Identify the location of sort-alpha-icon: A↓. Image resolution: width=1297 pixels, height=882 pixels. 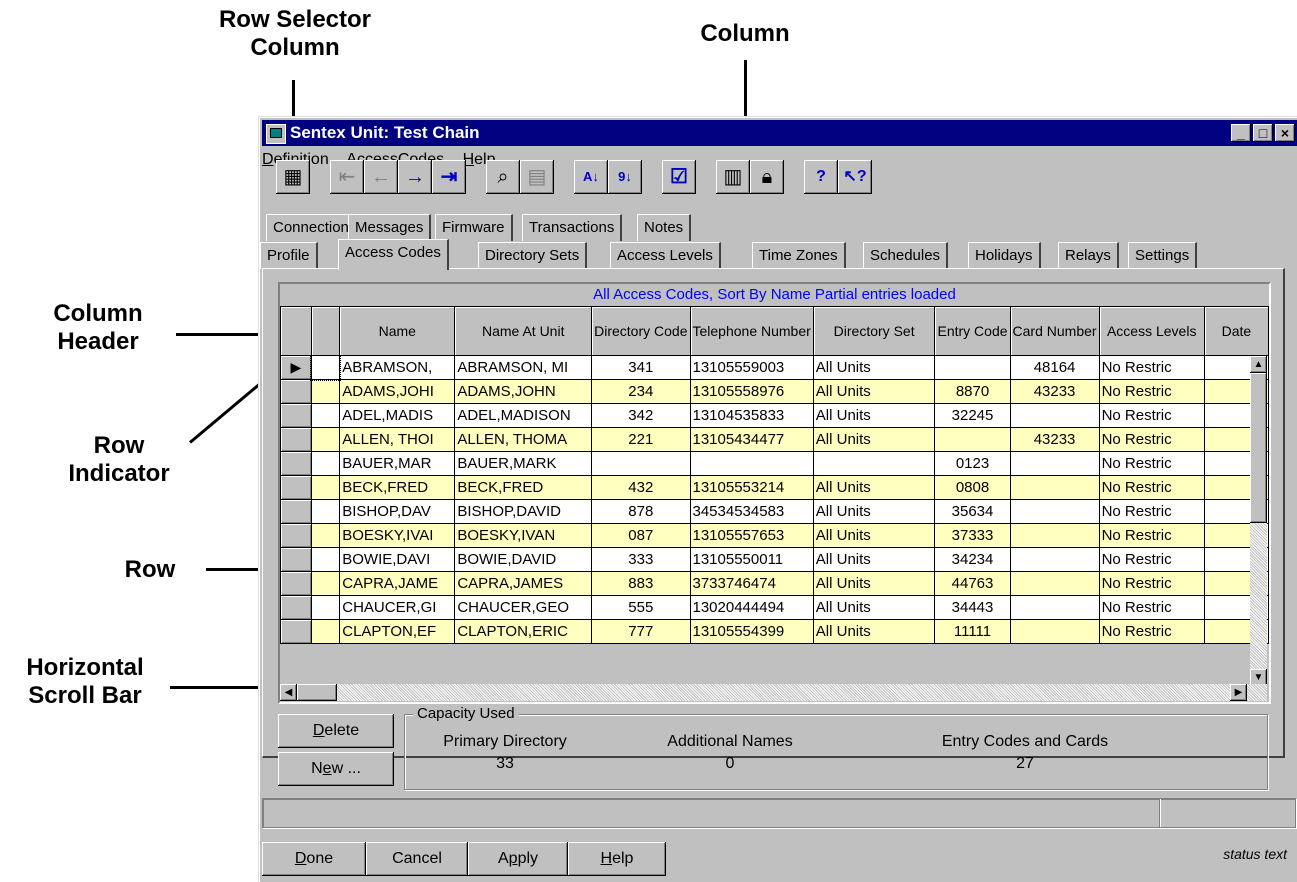
(591, 177).